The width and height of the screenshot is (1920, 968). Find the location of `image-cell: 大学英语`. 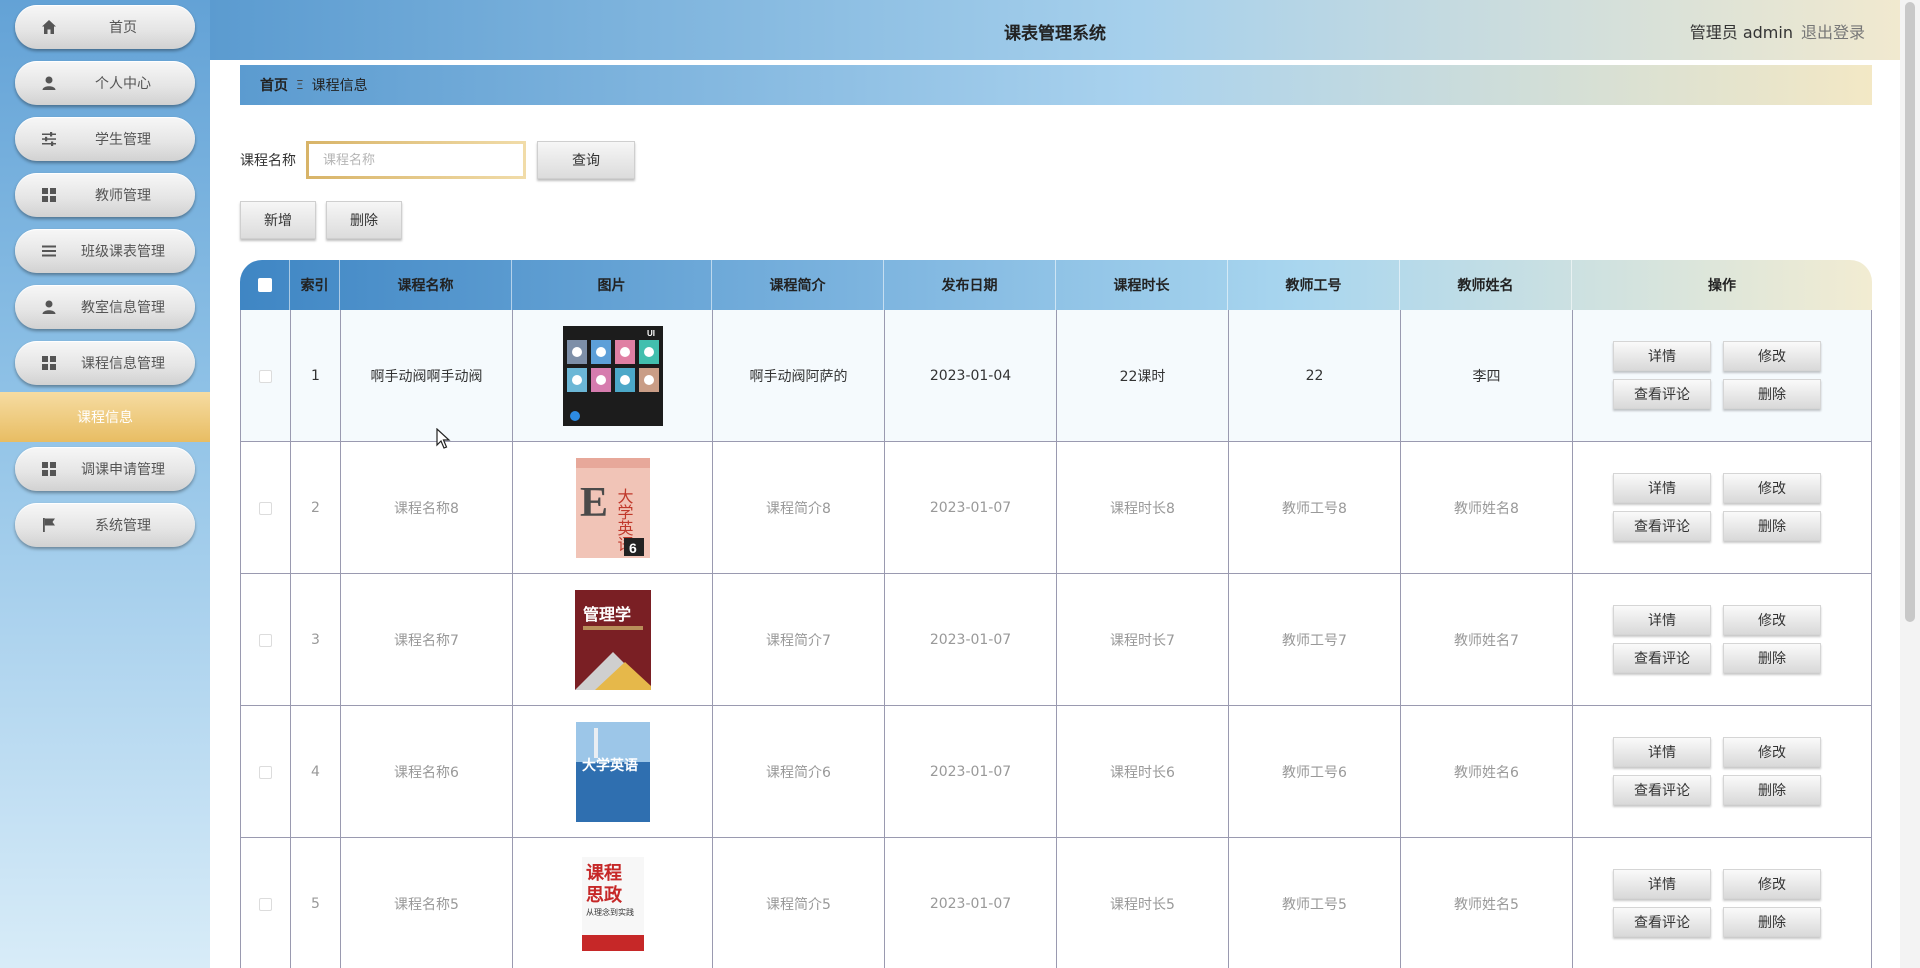

image-cell: 大学英语 is located at coordinates (612, 772).